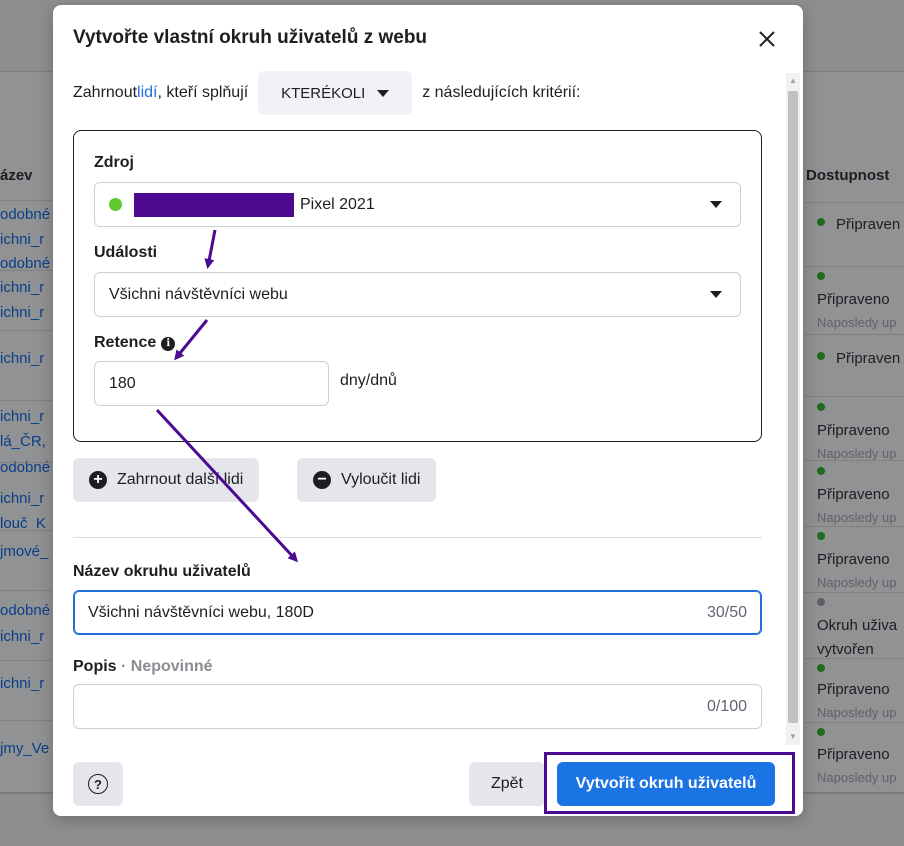 Image resolution: width=904 pixels, height=846 pixels. What do you see at coordinates (368, 380) in the screenshot?
I see `retention-unit-label: dny/dnů` at bounding box center [368, 380].